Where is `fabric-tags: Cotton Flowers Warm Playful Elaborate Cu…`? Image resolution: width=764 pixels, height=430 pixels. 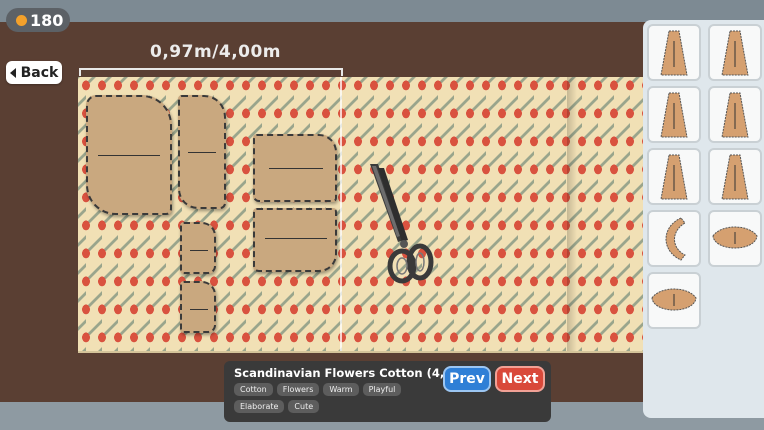 fabric-tags: Cotton Flowers Warm Playful Elaborate Cu… is located at coordinates (334, 398).